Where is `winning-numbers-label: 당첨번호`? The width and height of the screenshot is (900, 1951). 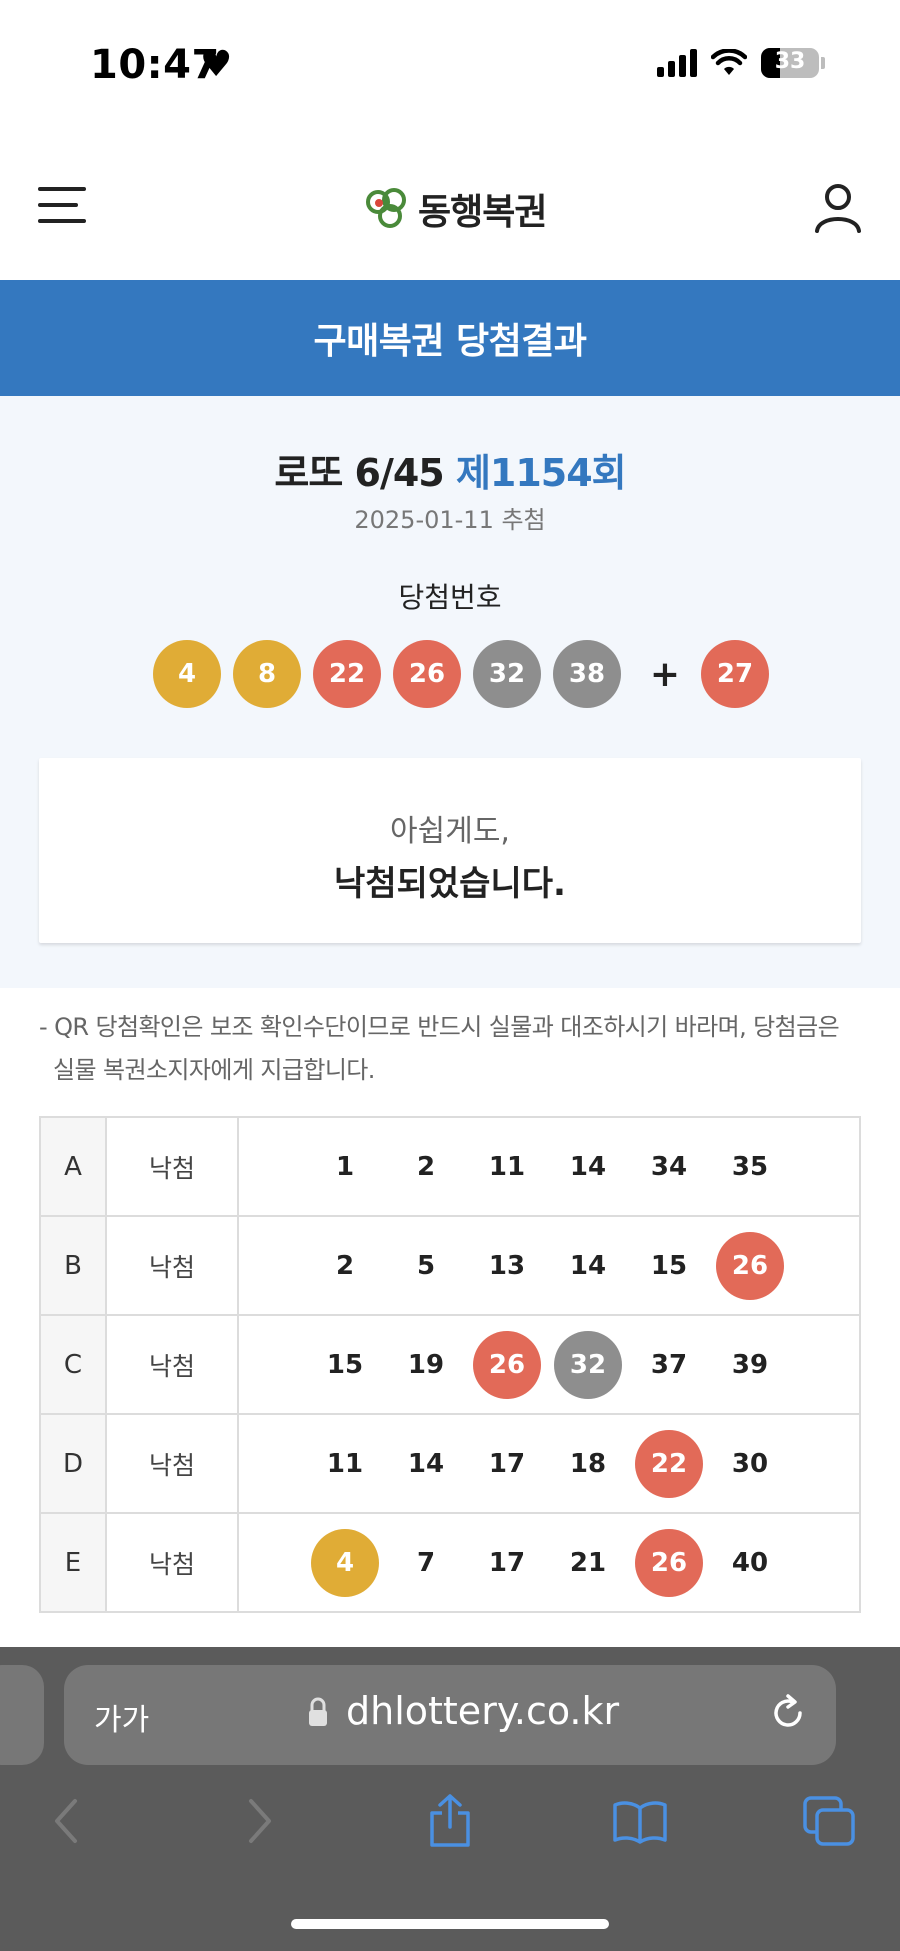 winning-numbers-label: 당첨번호 is located at coordinates (450, 597).